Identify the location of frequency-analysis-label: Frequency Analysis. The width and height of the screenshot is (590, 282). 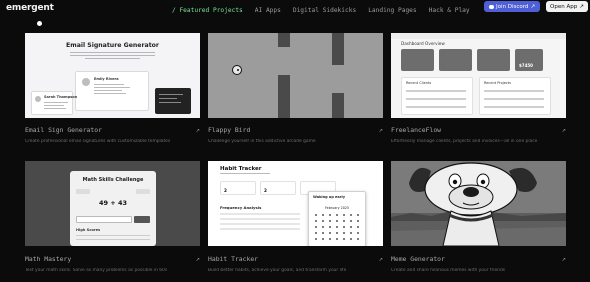
(241, 207).